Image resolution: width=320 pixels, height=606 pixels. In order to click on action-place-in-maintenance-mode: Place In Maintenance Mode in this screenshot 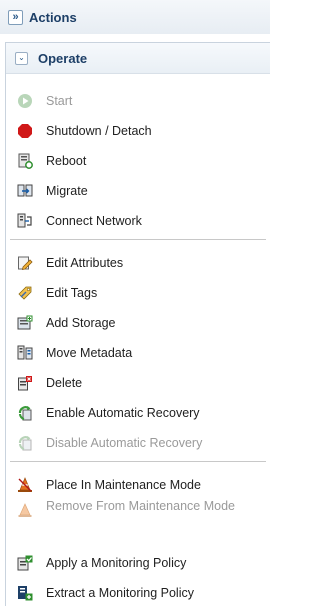, I will do `click(141, 485)`.